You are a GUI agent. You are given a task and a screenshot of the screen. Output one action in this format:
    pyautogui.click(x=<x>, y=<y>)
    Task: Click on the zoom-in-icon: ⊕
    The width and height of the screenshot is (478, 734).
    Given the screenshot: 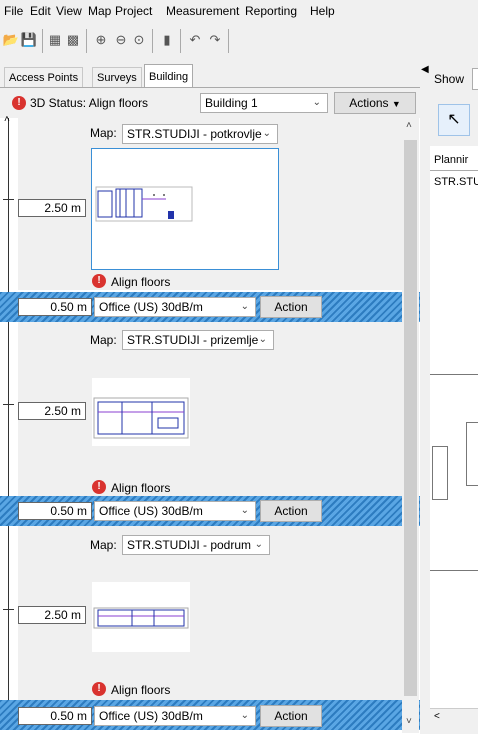 What is the action you would take?
    pyautogui.click(x=101, y=40)
    